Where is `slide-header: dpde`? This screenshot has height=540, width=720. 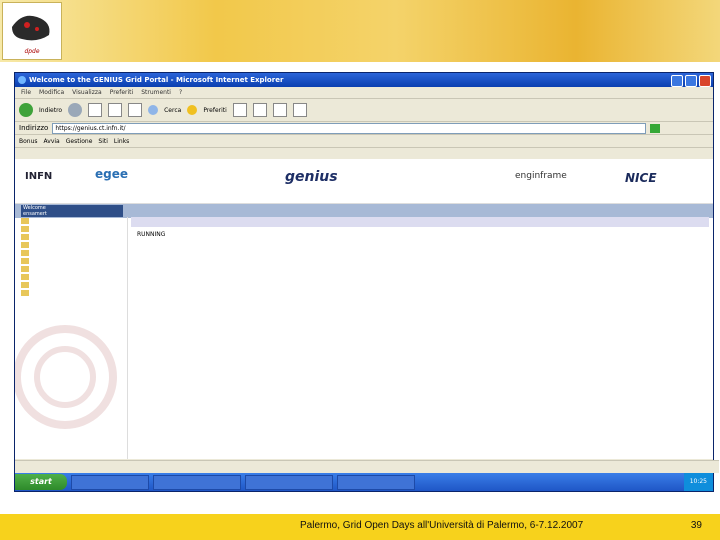 slide-header: dpde is located at coordinates (360, 31).